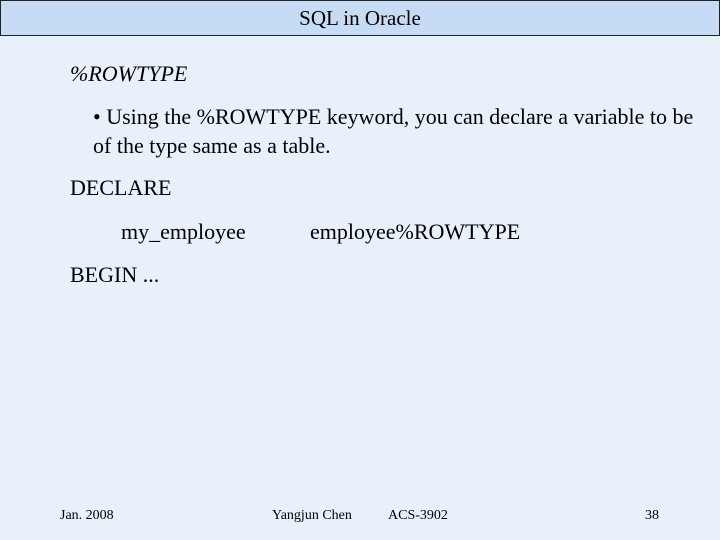 The height and width of the screenshot is (540, 720). What do you see at coordinates (652, 515) in the screenshot?
I see `footer-page-number: 38` at bounding box center [652, 515].